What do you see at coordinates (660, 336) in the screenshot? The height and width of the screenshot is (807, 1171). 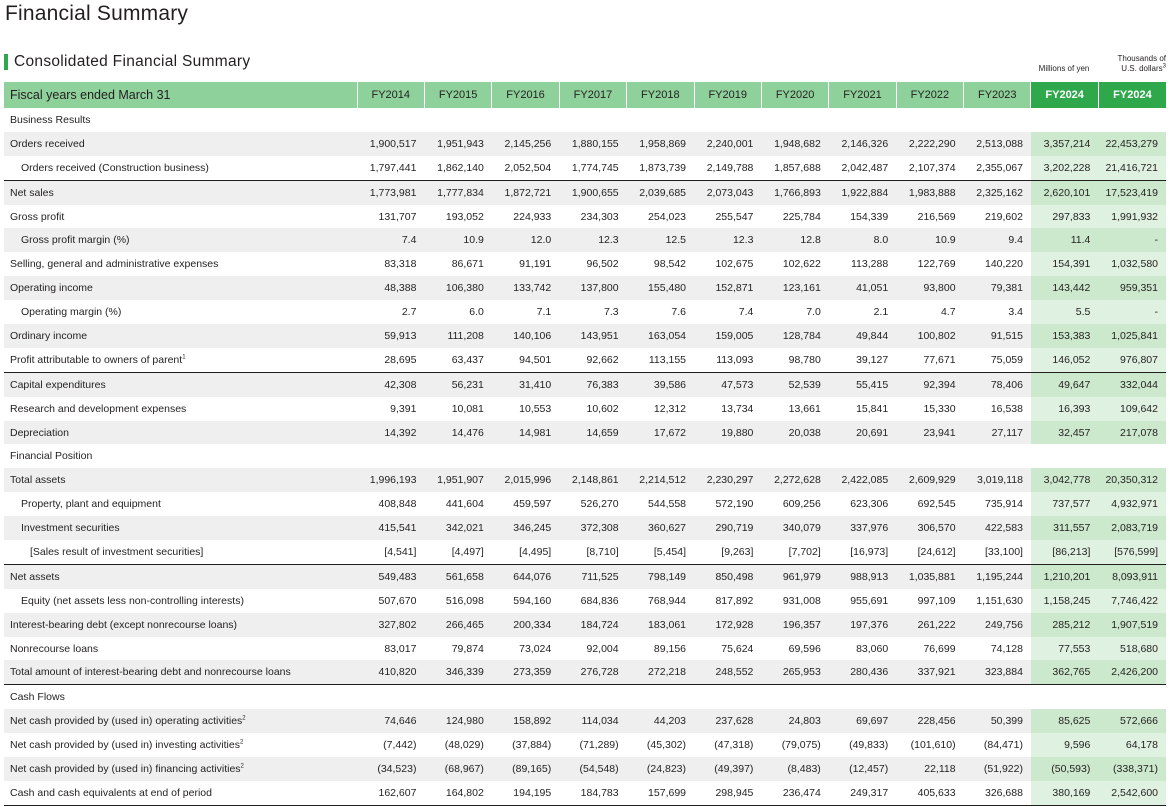 I see `cell-value: 163,054` at bounding box center [660, 336].